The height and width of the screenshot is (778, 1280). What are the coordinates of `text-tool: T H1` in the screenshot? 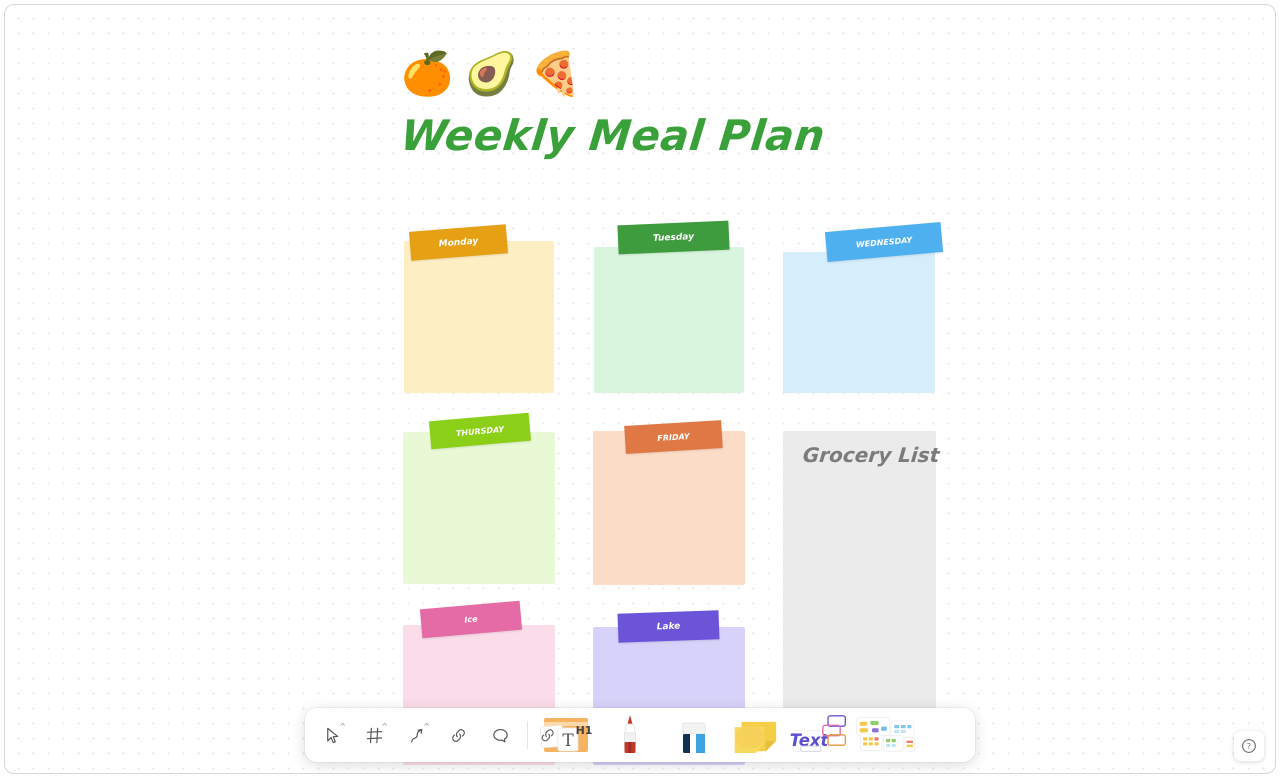 It's located at (566, 735).